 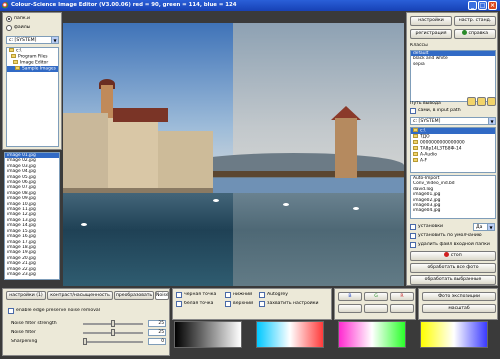 I want to click on folders-radio, so click(x=9, y=19).